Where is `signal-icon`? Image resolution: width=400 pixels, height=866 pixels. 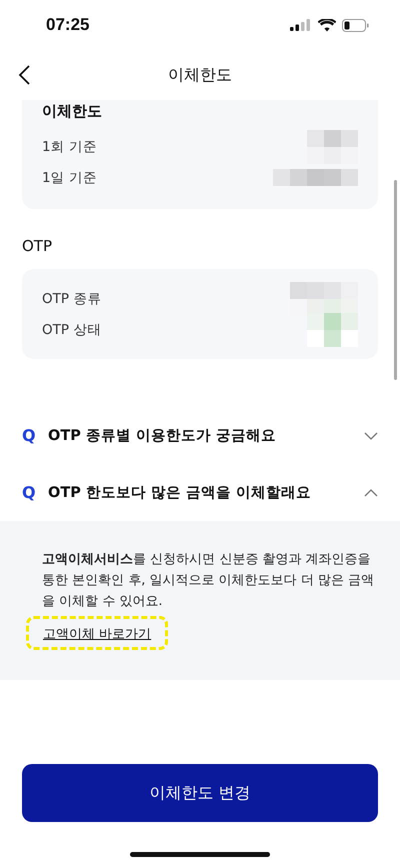 signal-icon is located at coordinates (301, 25).